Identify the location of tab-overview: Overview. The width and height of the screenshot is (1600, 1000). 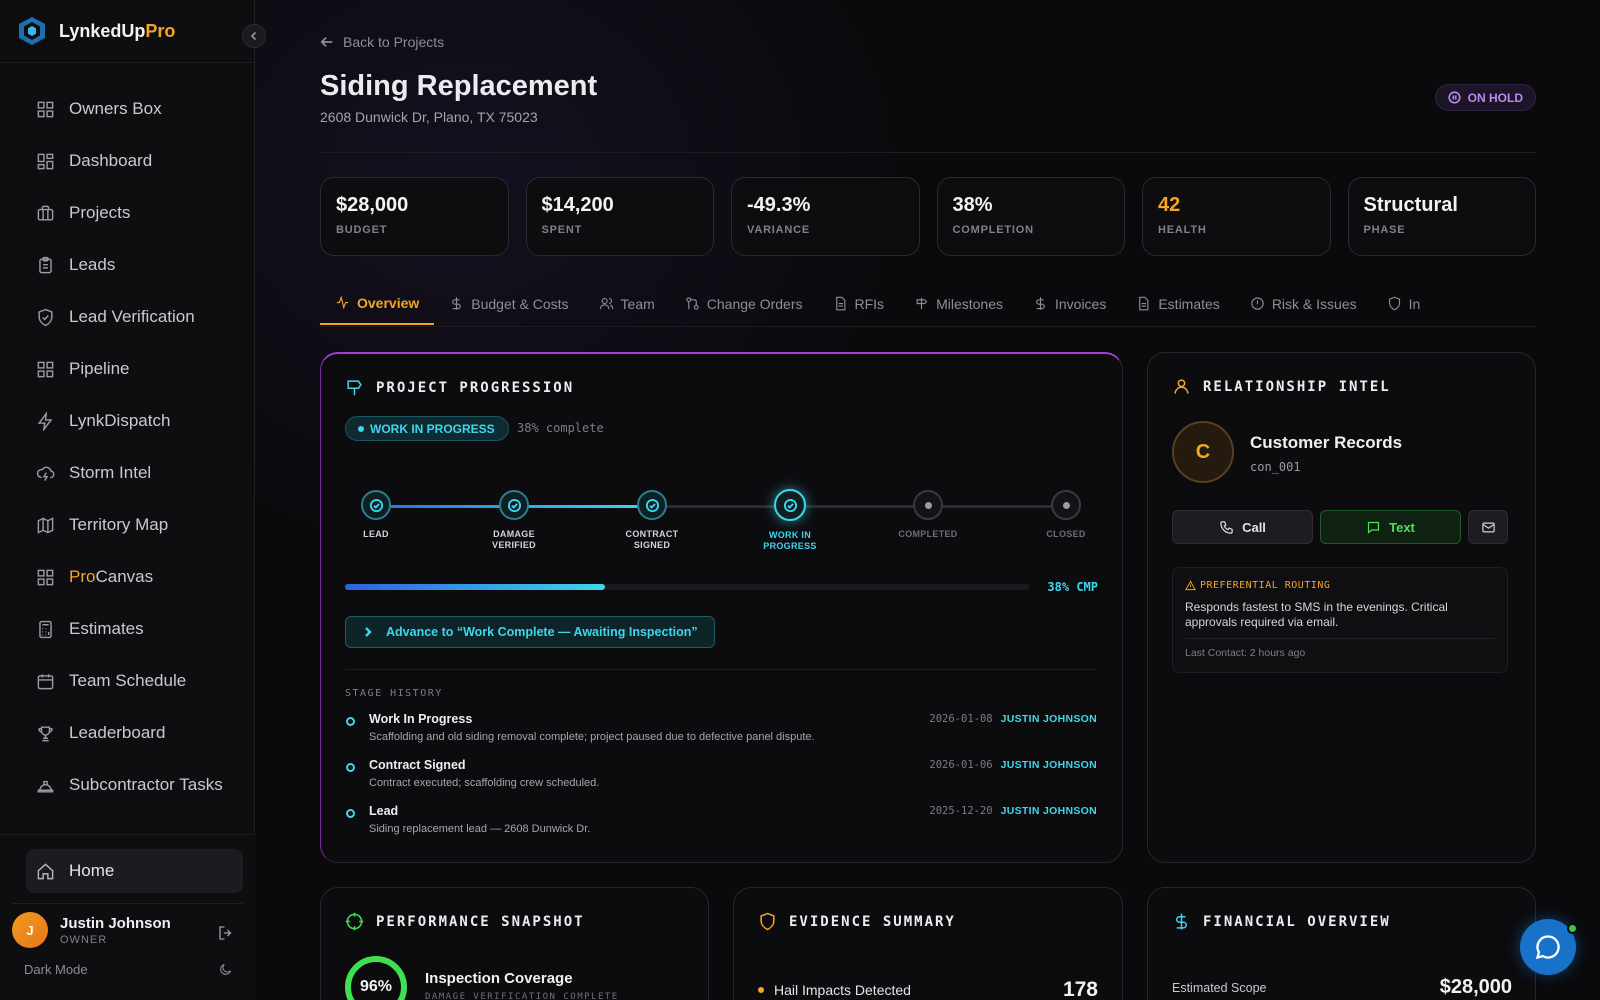
(377, 303).